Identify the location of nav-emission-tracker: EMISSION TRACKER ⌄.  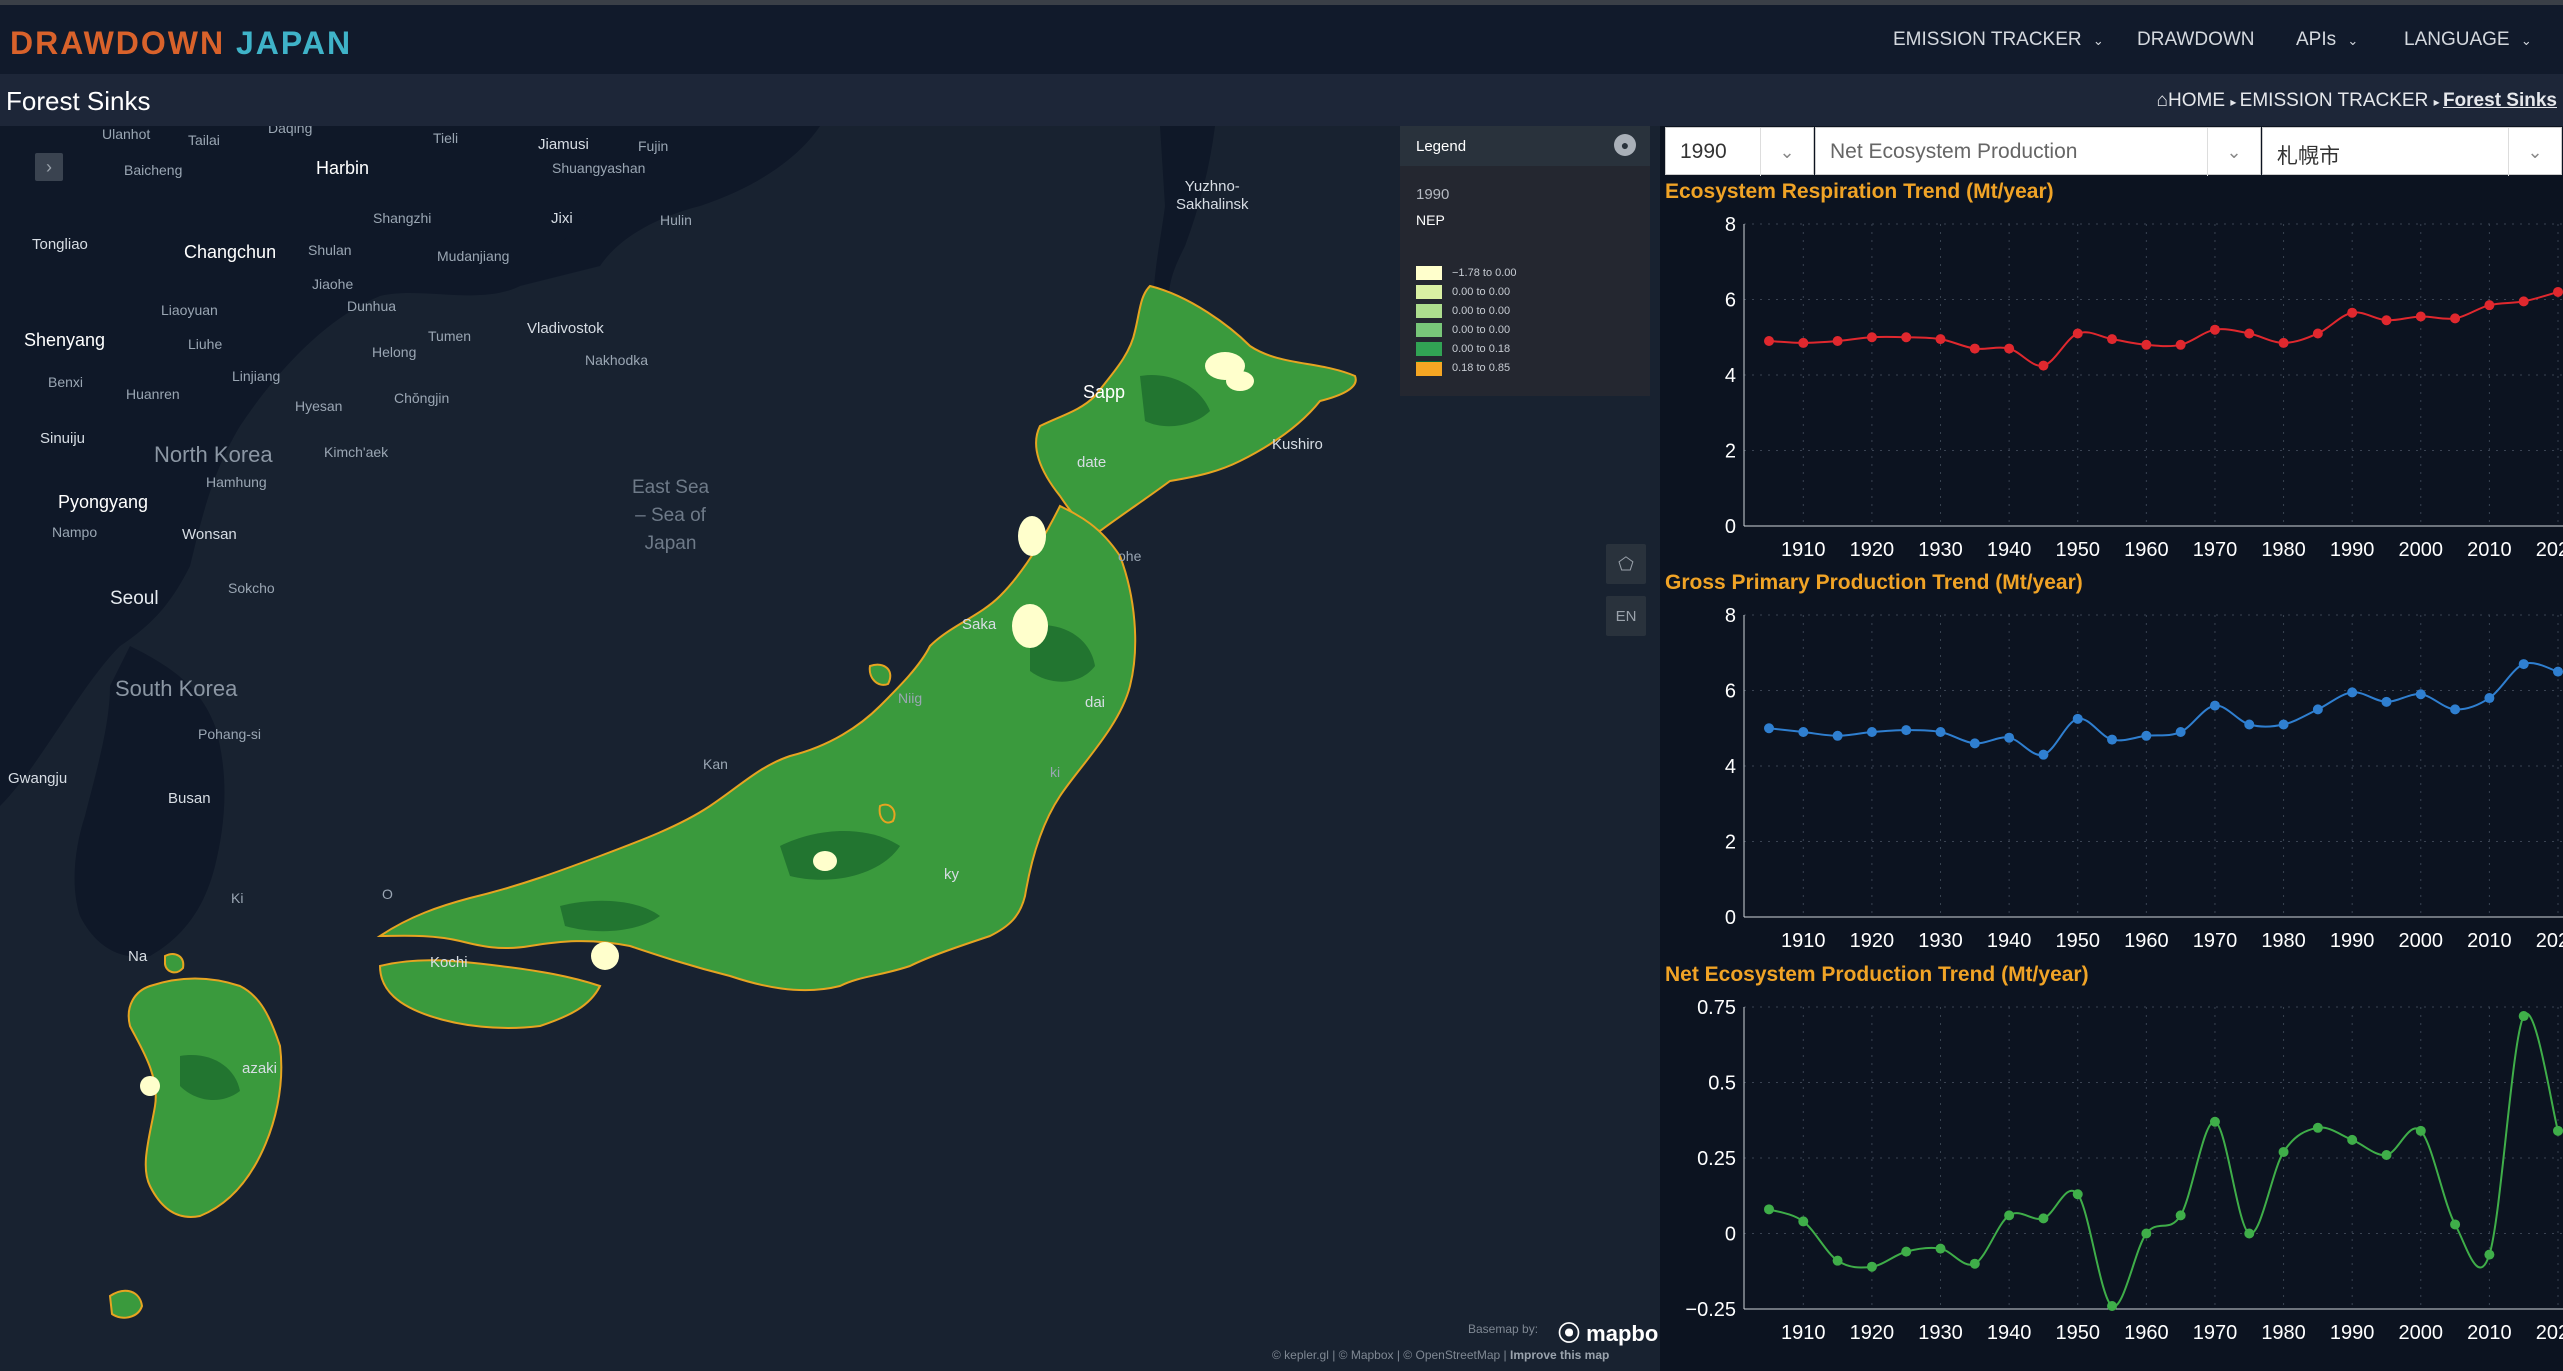
(1998, 40).